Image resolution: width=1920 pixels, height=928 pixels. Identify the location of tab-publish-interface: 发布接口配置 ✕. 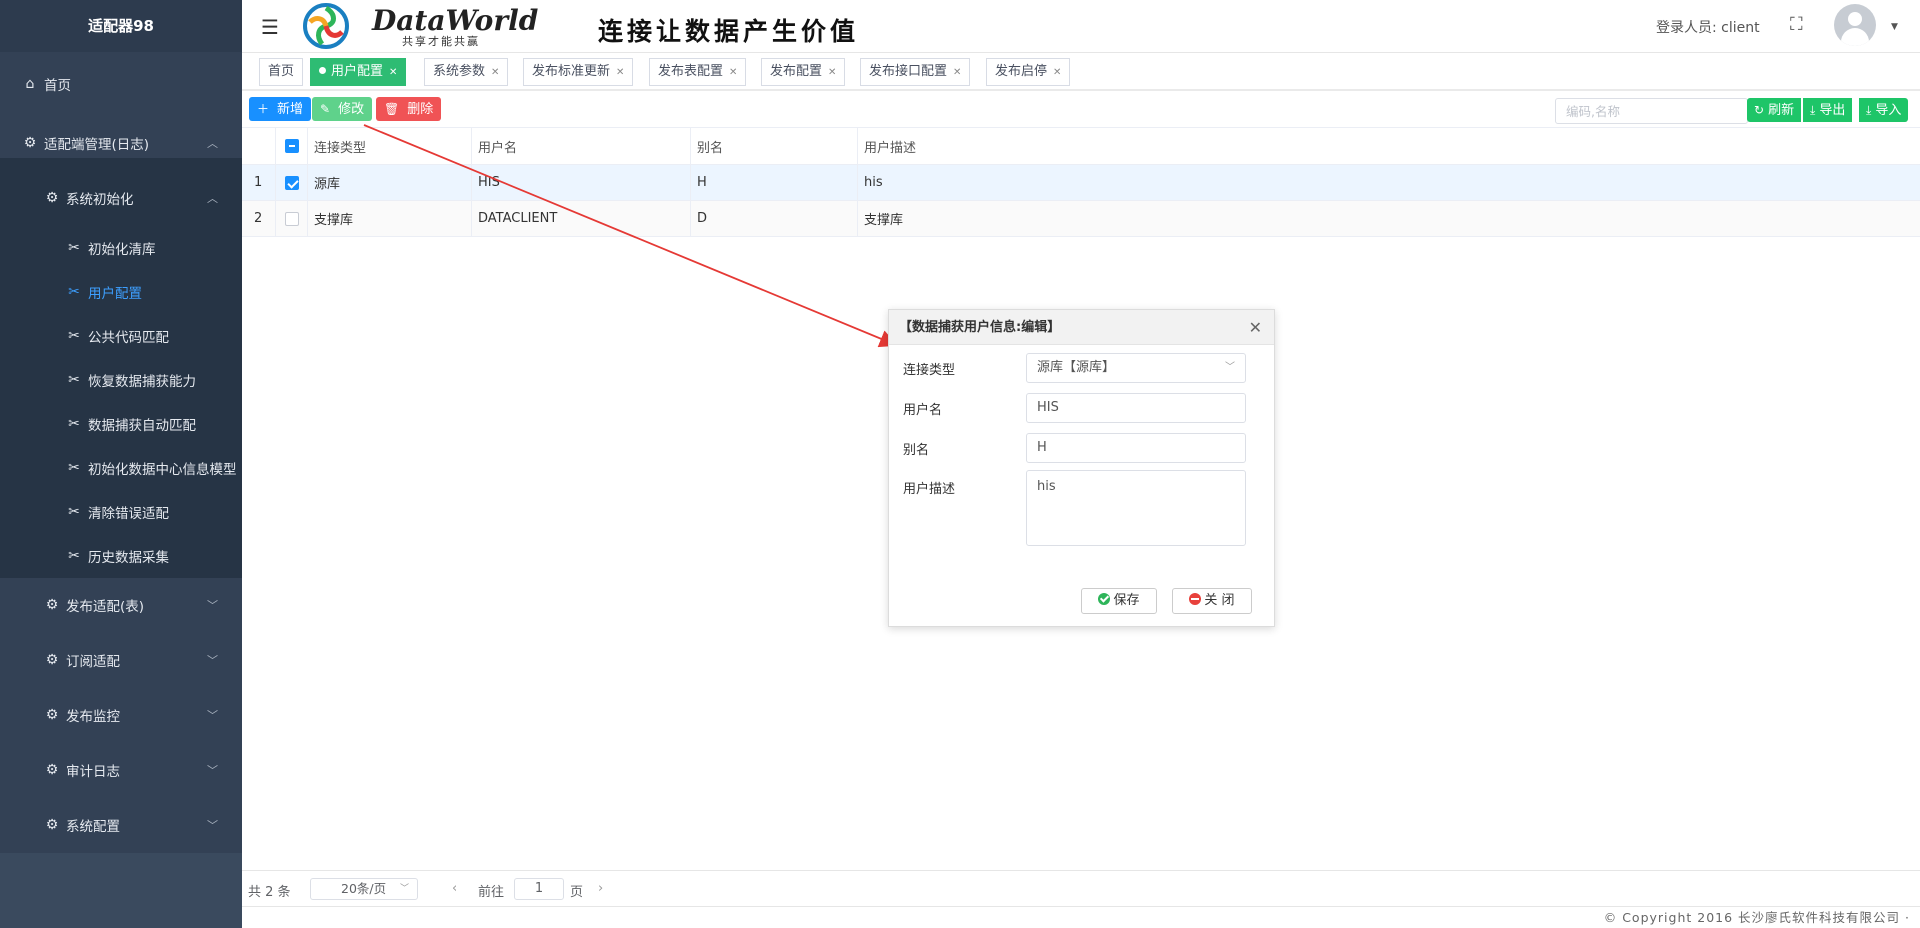
(915, 72).